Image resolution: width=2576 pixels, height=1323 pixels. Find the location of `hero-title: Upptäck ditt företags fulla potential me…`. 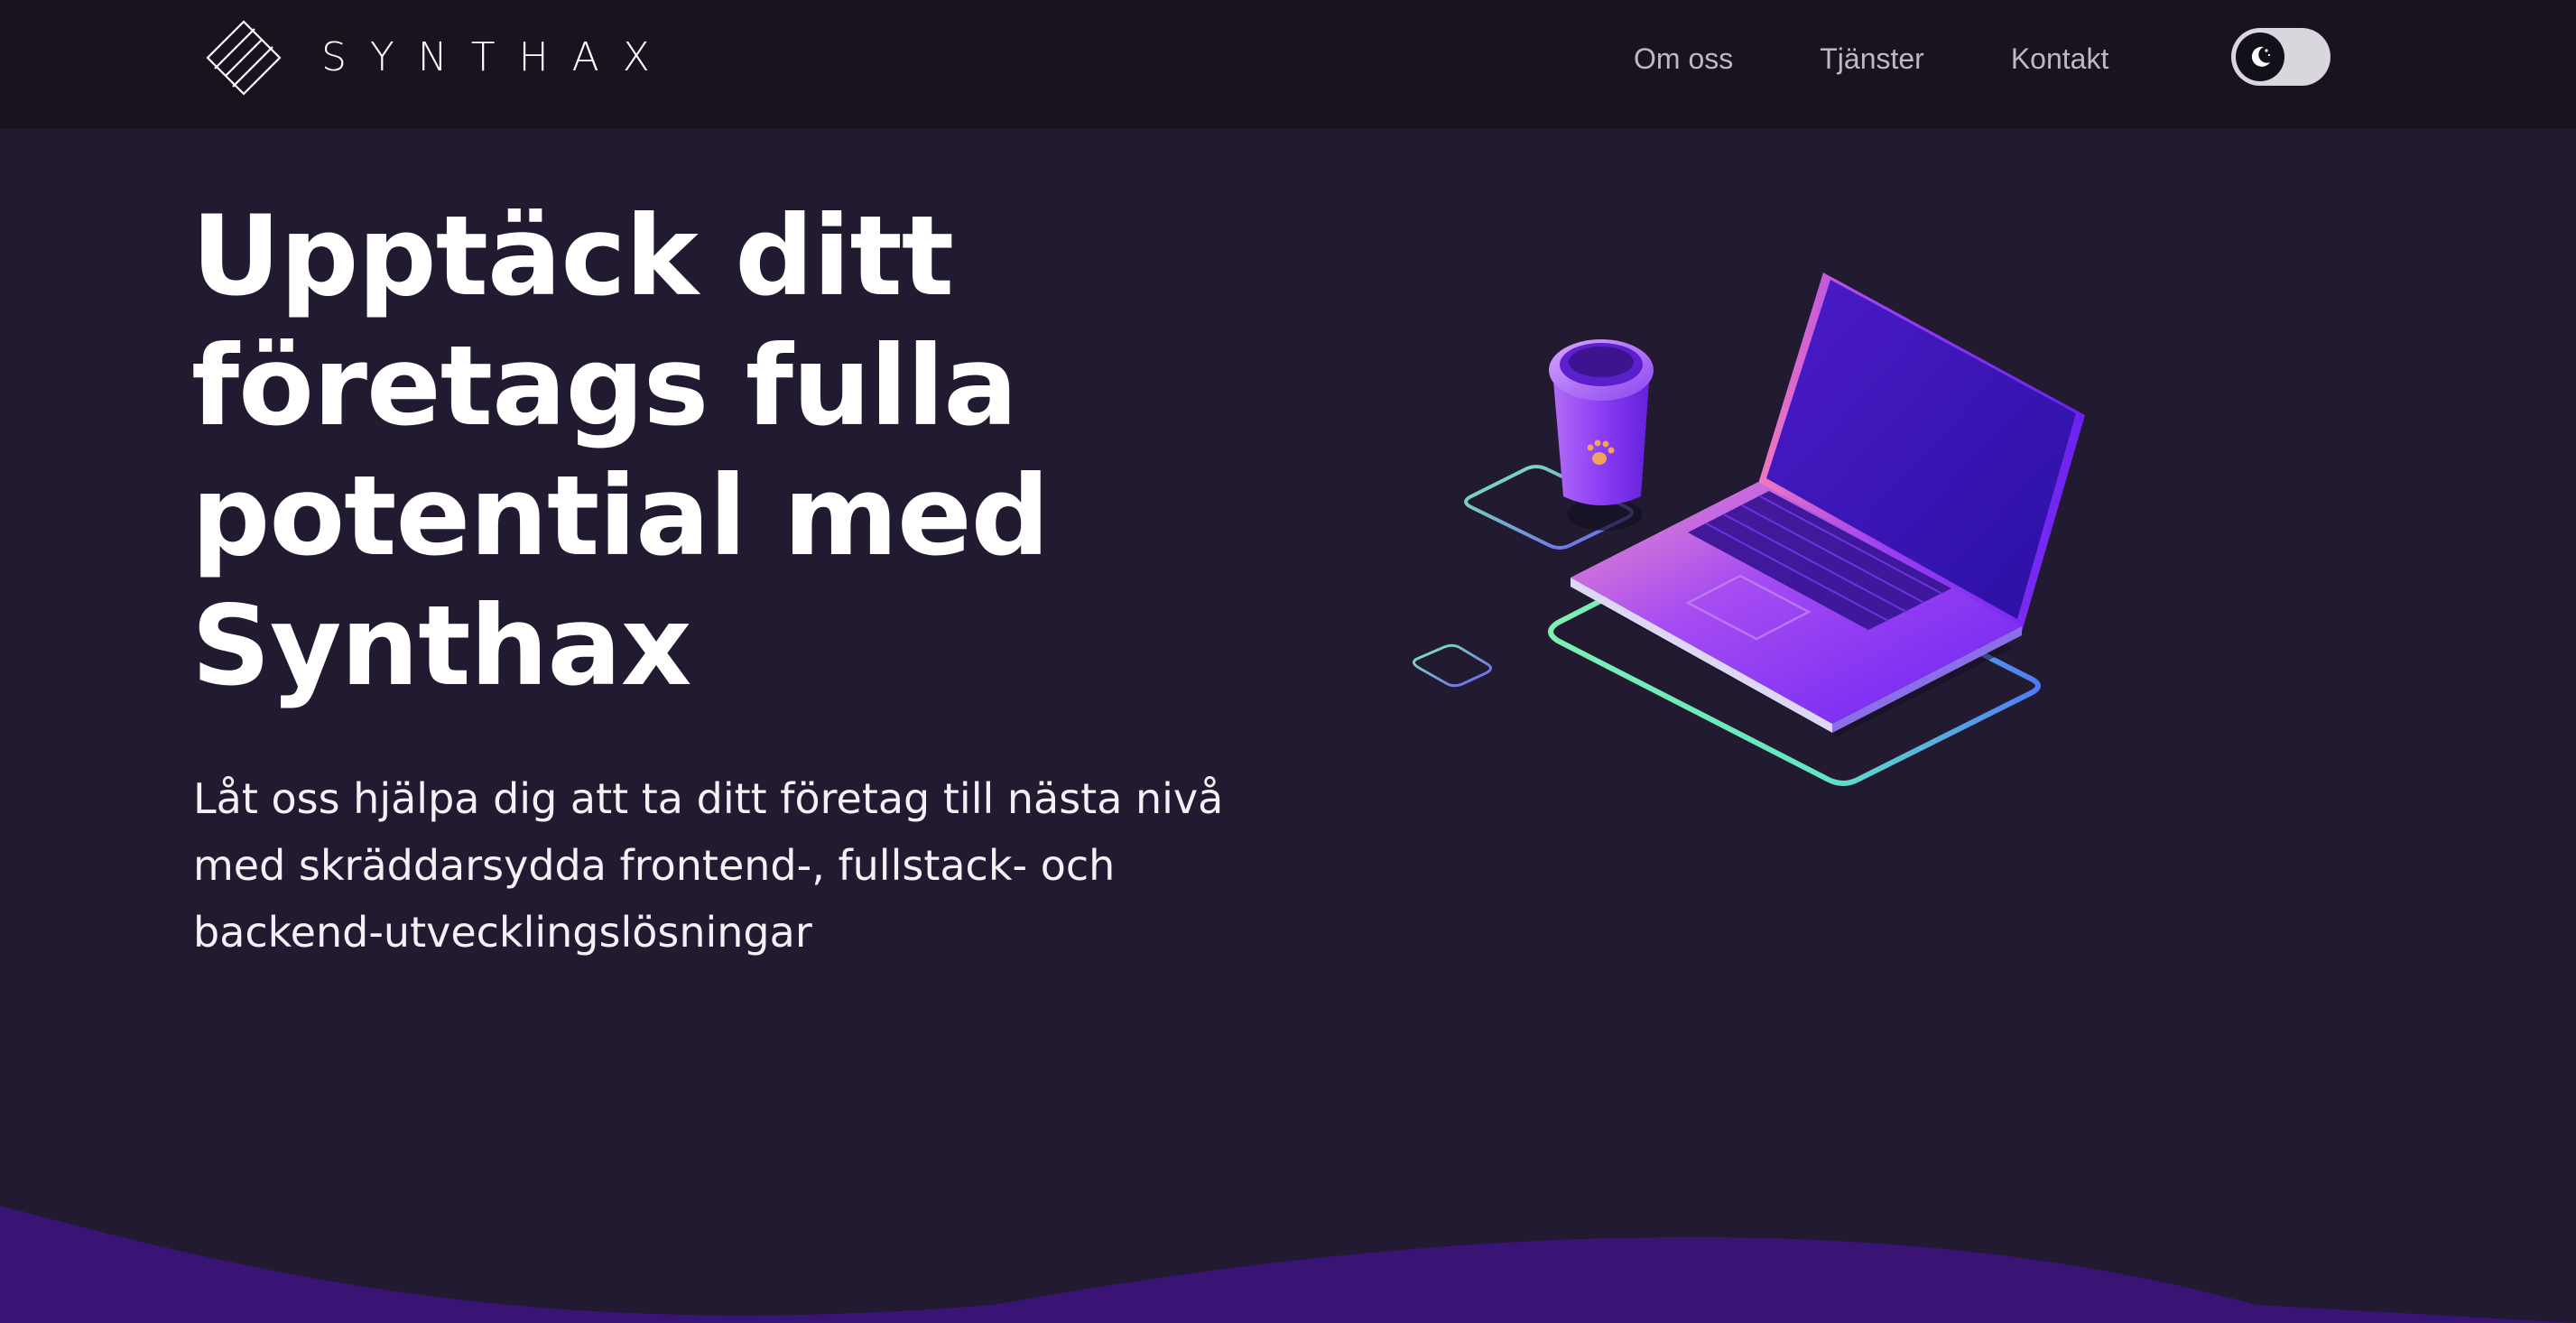

hero-title: Upptäck ditt företags fulla potential me… is located at coordinates (620, 451).